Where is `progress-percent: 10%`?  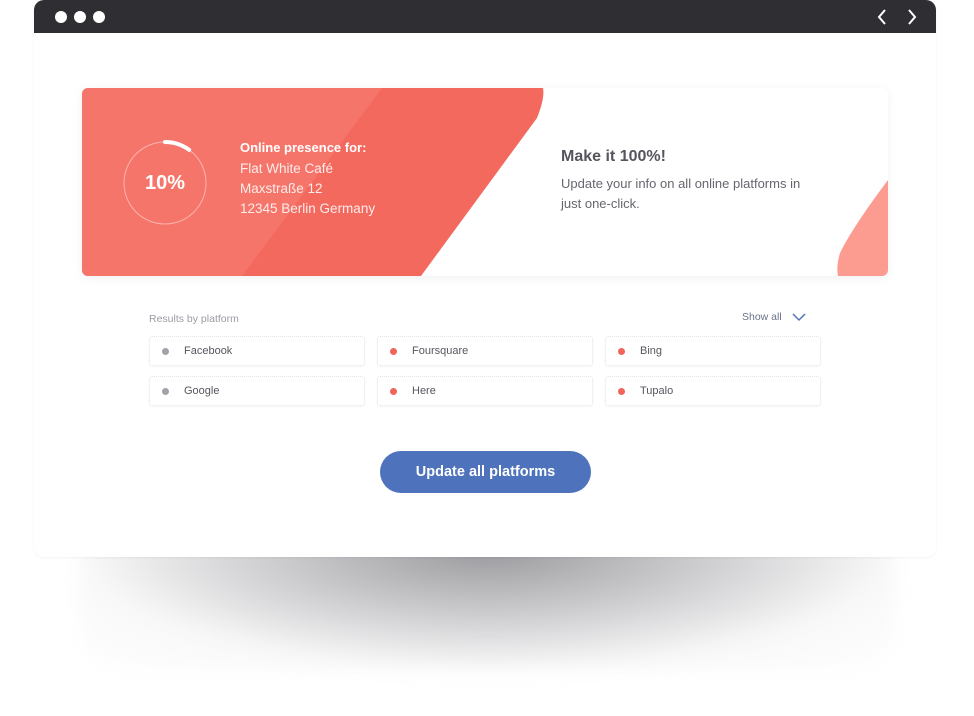
progress-percent: 10% is located at coordinates (165, 182).